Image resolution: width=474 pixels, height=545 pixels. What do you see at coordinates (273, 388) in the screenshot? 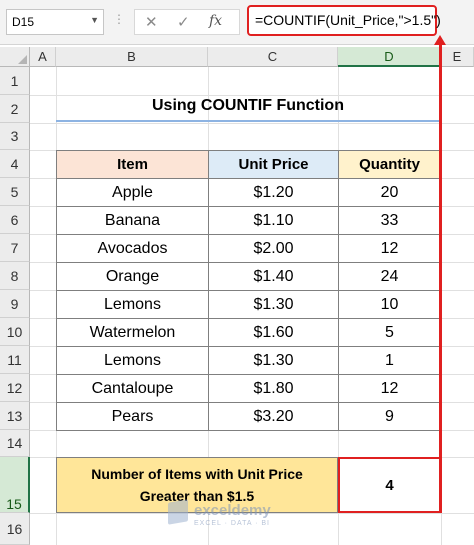
I see `table-cell-unit-price: $1.80` at bounding box center [273, 388].